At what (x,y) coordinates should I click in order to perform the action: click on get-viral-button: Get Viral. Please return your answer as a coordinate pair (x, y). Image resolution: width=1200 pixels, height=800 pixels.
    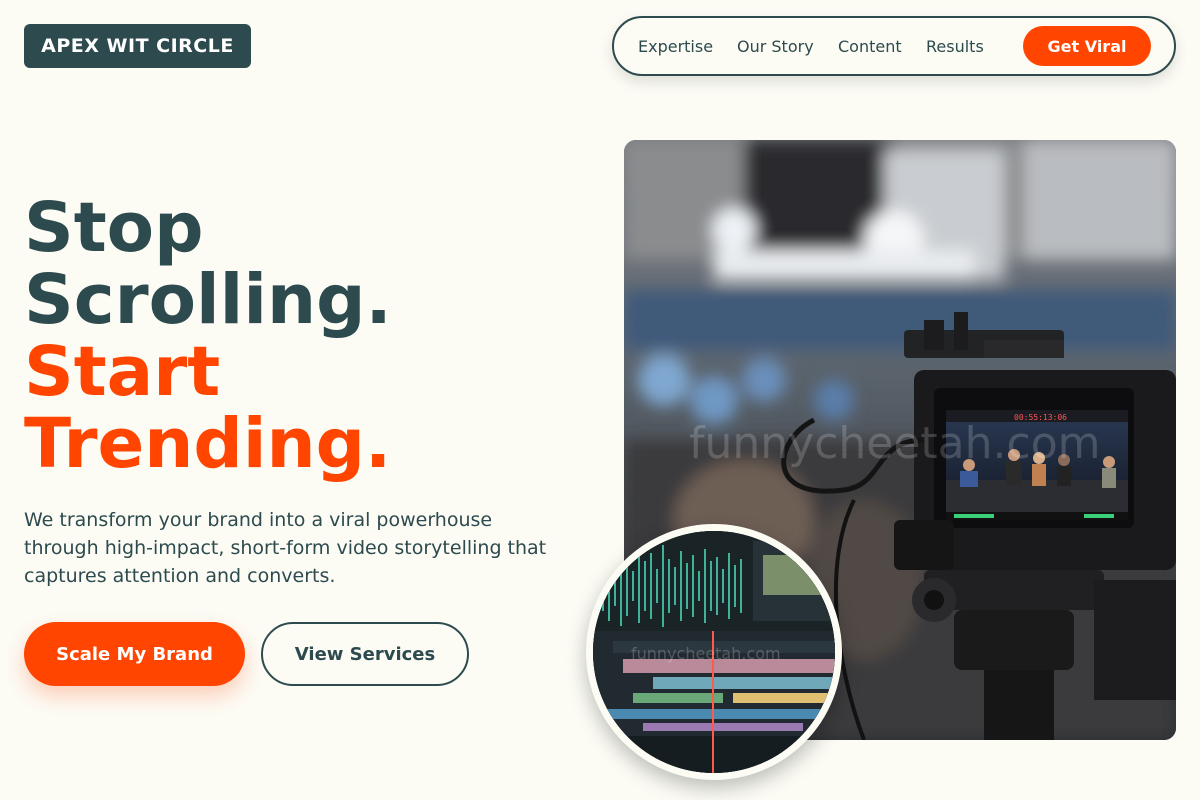
    Looking at the image, I should click on (1087, 46).